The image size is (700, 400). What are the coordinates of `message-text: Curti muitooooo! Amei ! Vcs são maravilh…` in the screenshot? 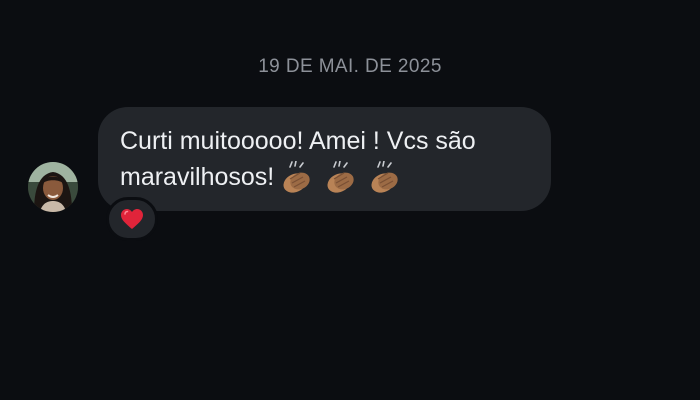 It's located at (324, 160).